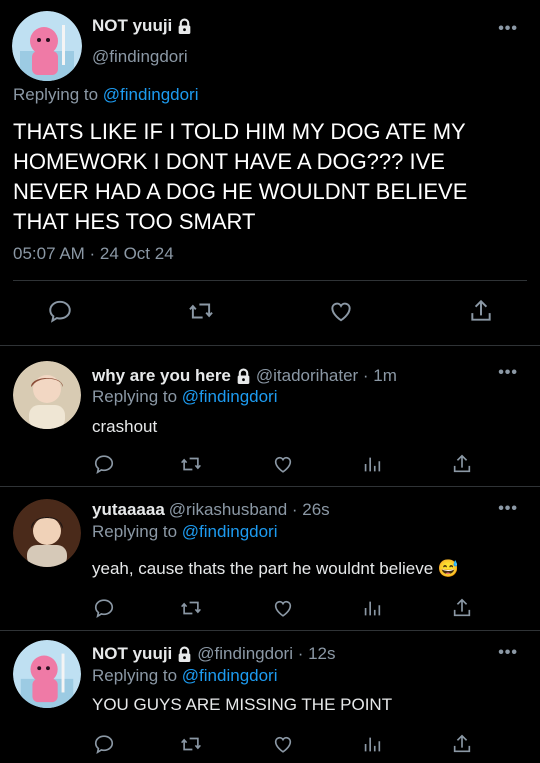  I want to click on handle: @findingdori, so click(140, 57).